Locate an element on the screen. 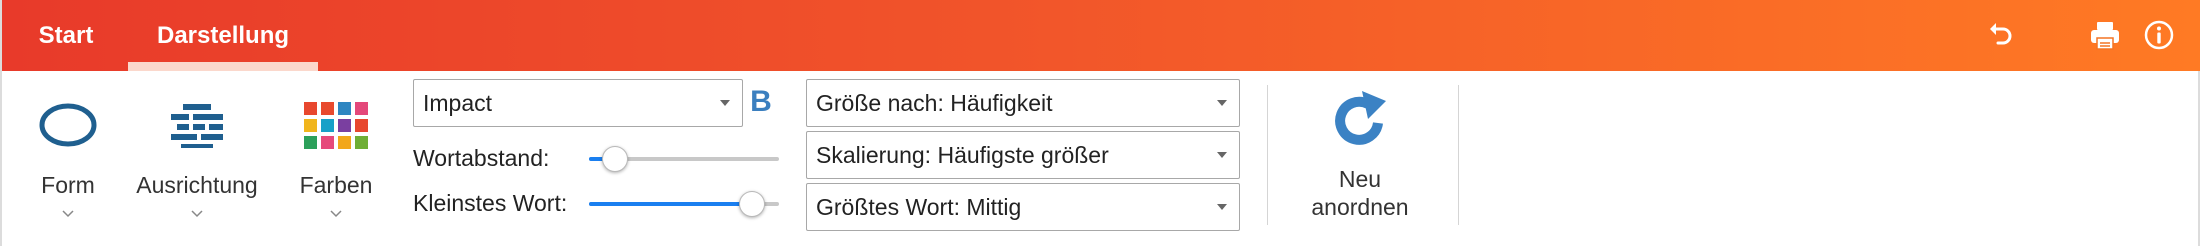 The width and height of the screenshot is (2200, 246). farben-button: Farben is located at coordinates (336, 156).